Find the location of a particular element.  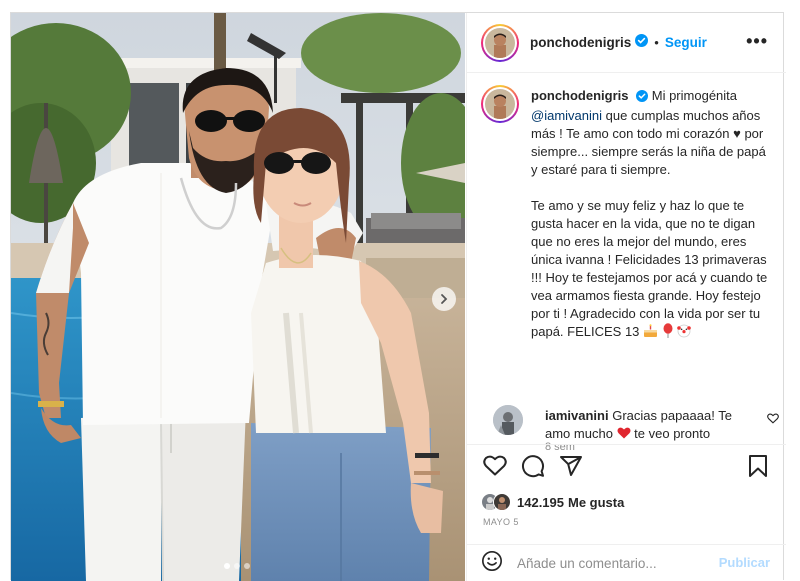

share-icon is located at coordinates (571, 468).